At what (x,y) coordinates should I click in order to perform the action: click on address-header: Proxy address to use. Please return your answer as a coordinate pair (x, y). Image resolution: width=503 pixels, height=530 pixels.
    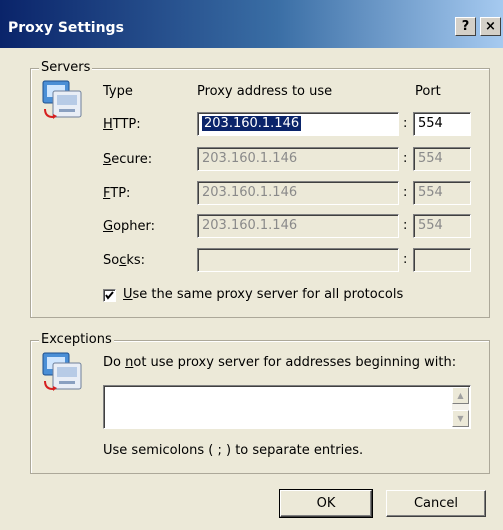
    Looking at the image, I should click on (265, 91).